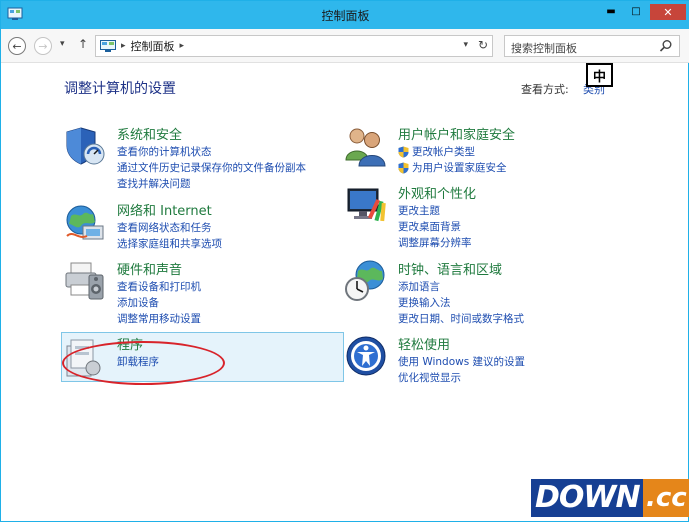 The width and height of the screenshot is (689, 522). What do you see at coordinates (668, 12) in the screenshot?
I see `close-button: ✕` at bounding box center [668, 12].